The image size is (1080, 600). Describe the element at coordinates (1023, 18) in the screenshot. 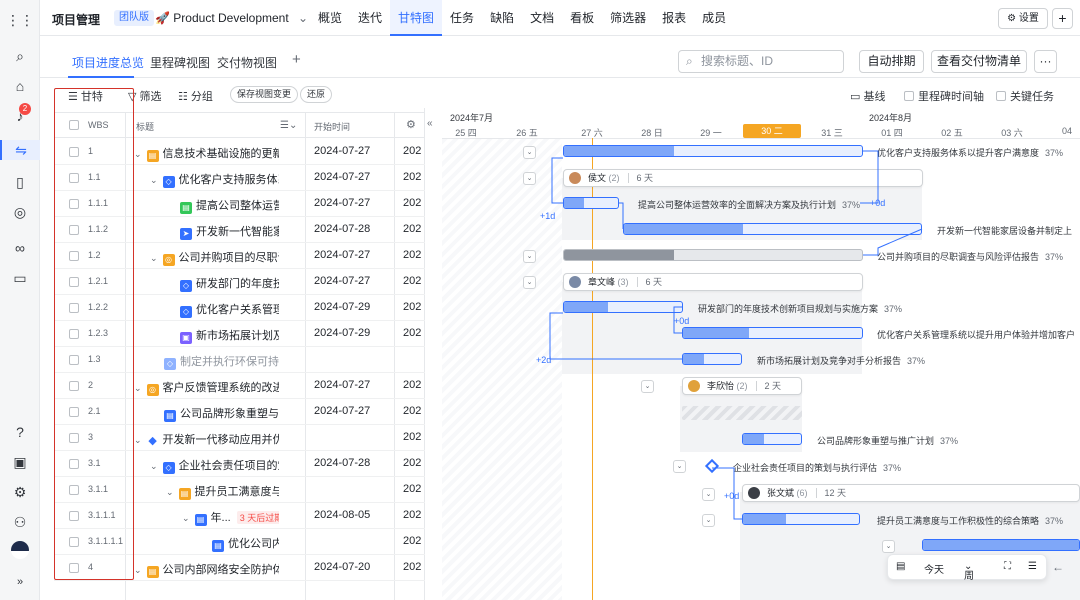

I see `settings-button: ⚙ 设置` at that location.